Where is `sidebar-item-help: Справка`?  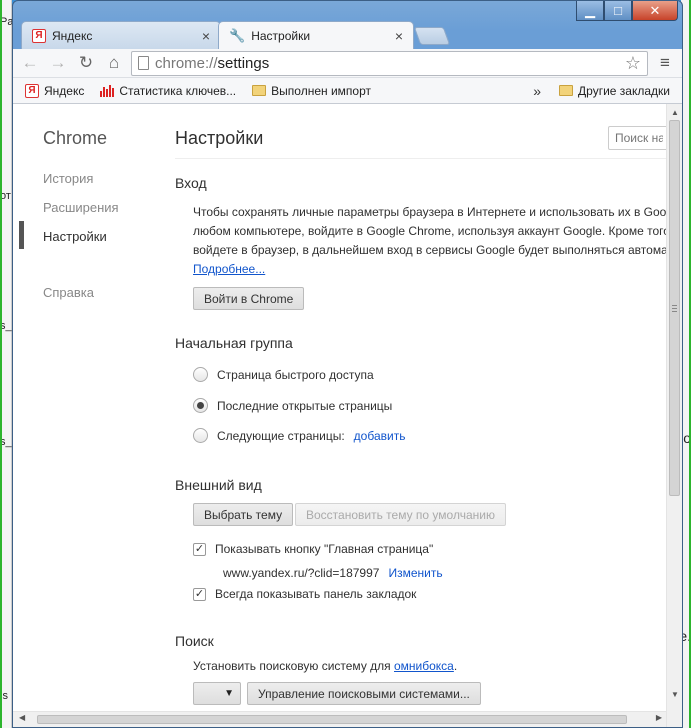
sidebar-item-help: Справка is located at coordinates (68, 292).